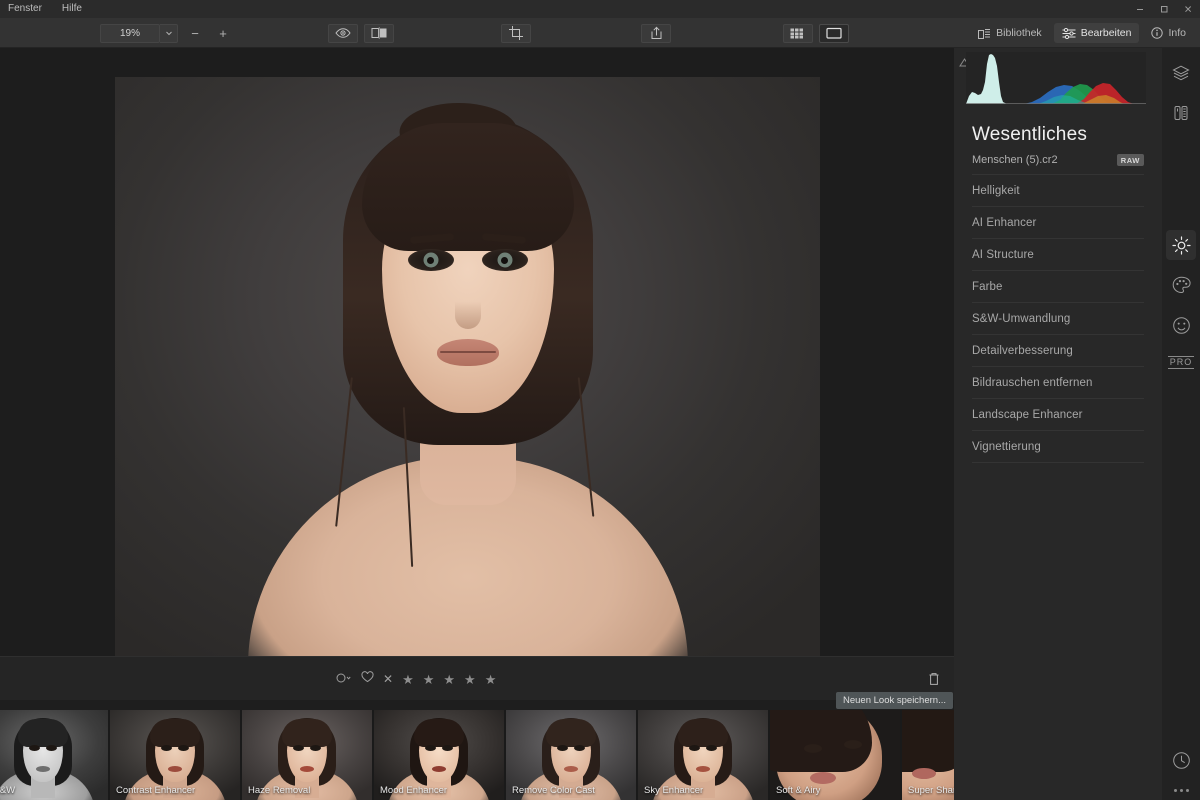  I want to click on tool-item-sw-umwandlung: S&W-Umwandlung, so click(1058, 319).